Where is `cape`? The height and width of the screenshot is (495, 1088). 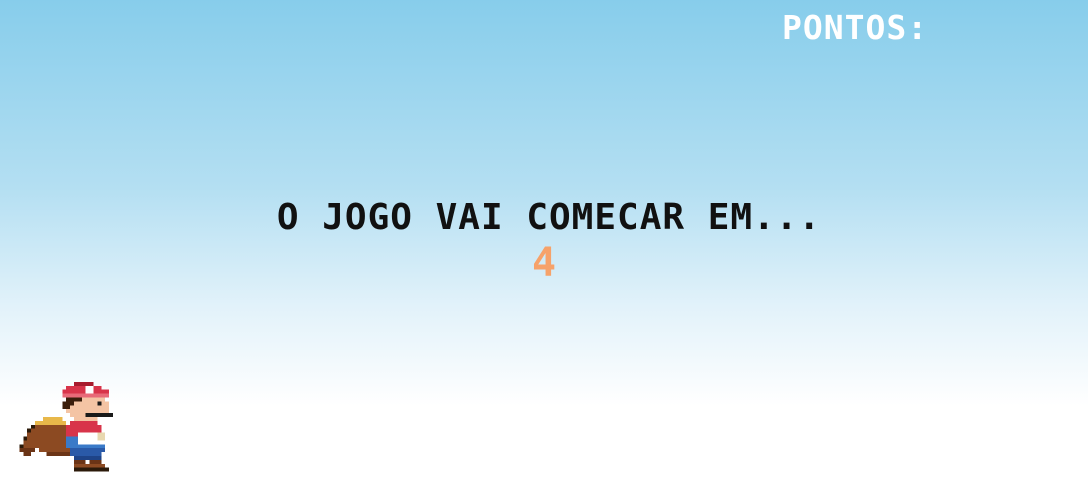
cape is located at coordinates (45, 436).